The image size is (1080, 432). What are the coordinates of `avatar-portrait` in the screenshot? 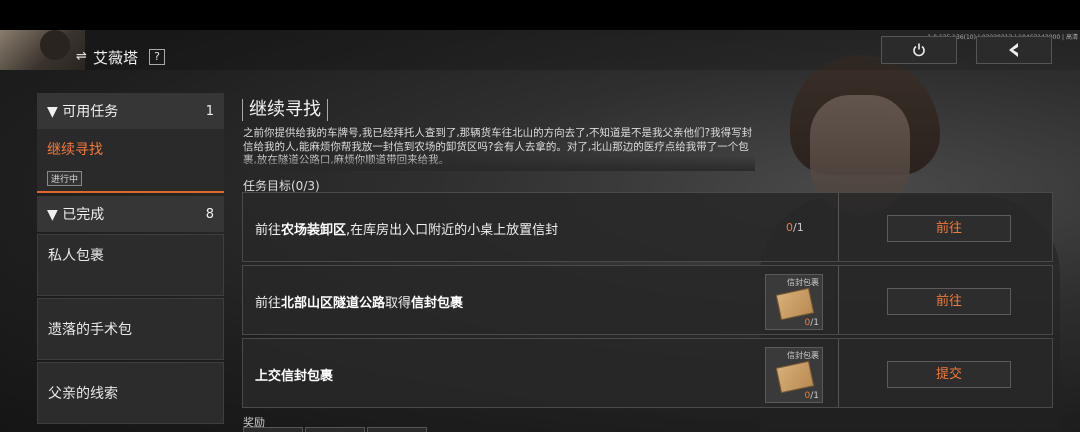 It's located at (55, 45).